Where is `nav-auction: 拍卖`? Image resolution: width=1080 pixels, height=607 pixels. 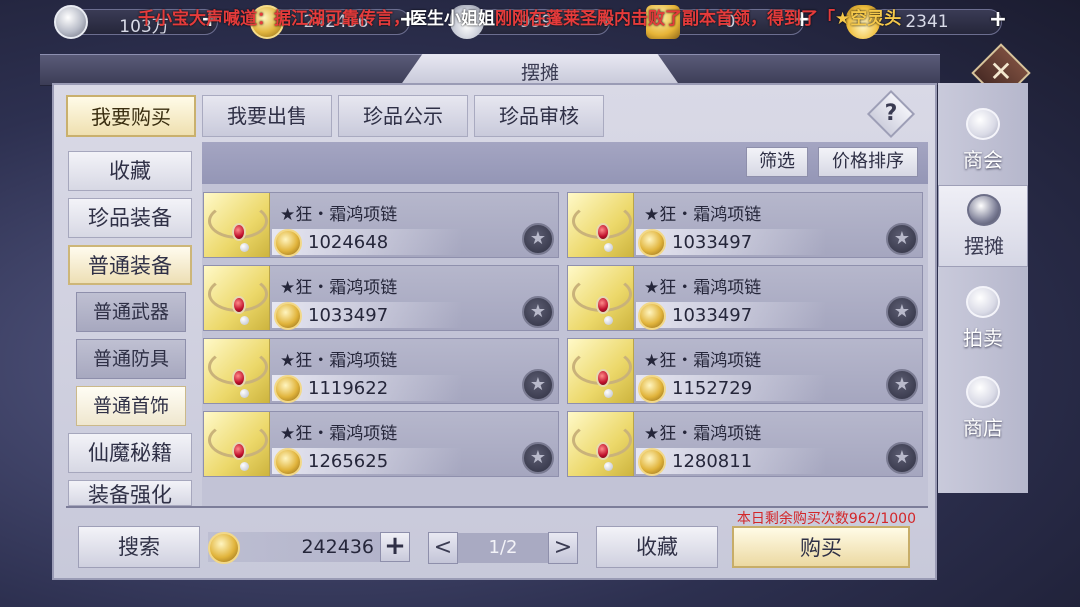
nav-auction: 拍卖 is located at coordinates (983, 319).